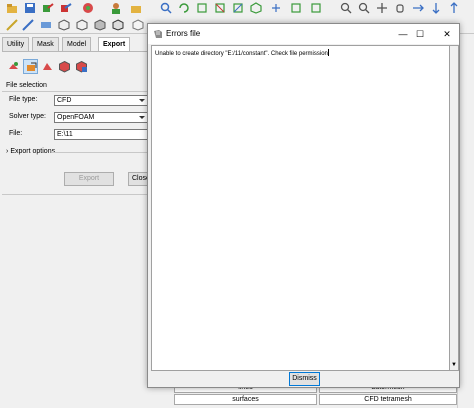 The width and height of the screenshot is (474, 408). I want to click on table-cell: surfaces, so click(245, 399).